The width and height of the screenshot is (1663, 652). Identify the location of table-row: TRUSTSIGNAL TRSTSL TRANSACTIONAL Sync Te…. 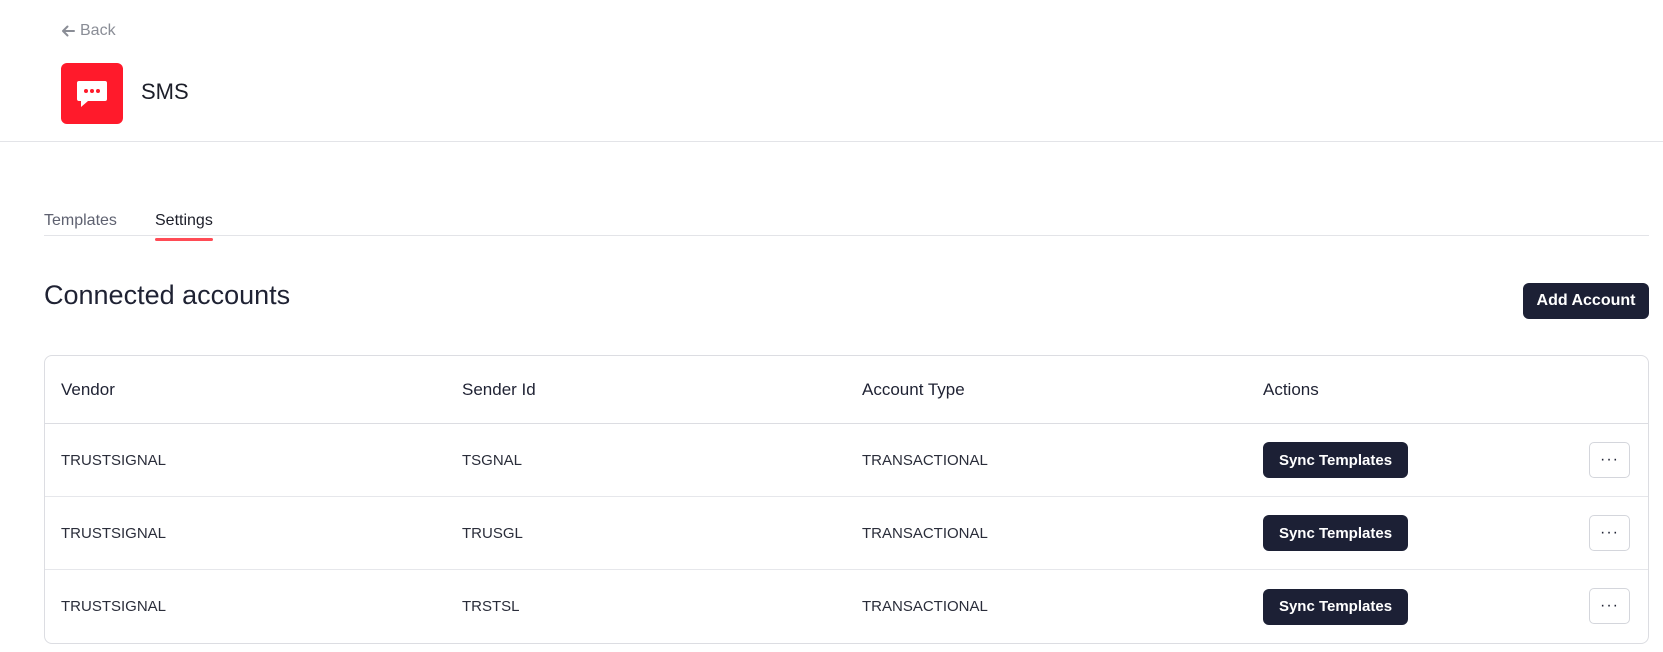
(846, 606).